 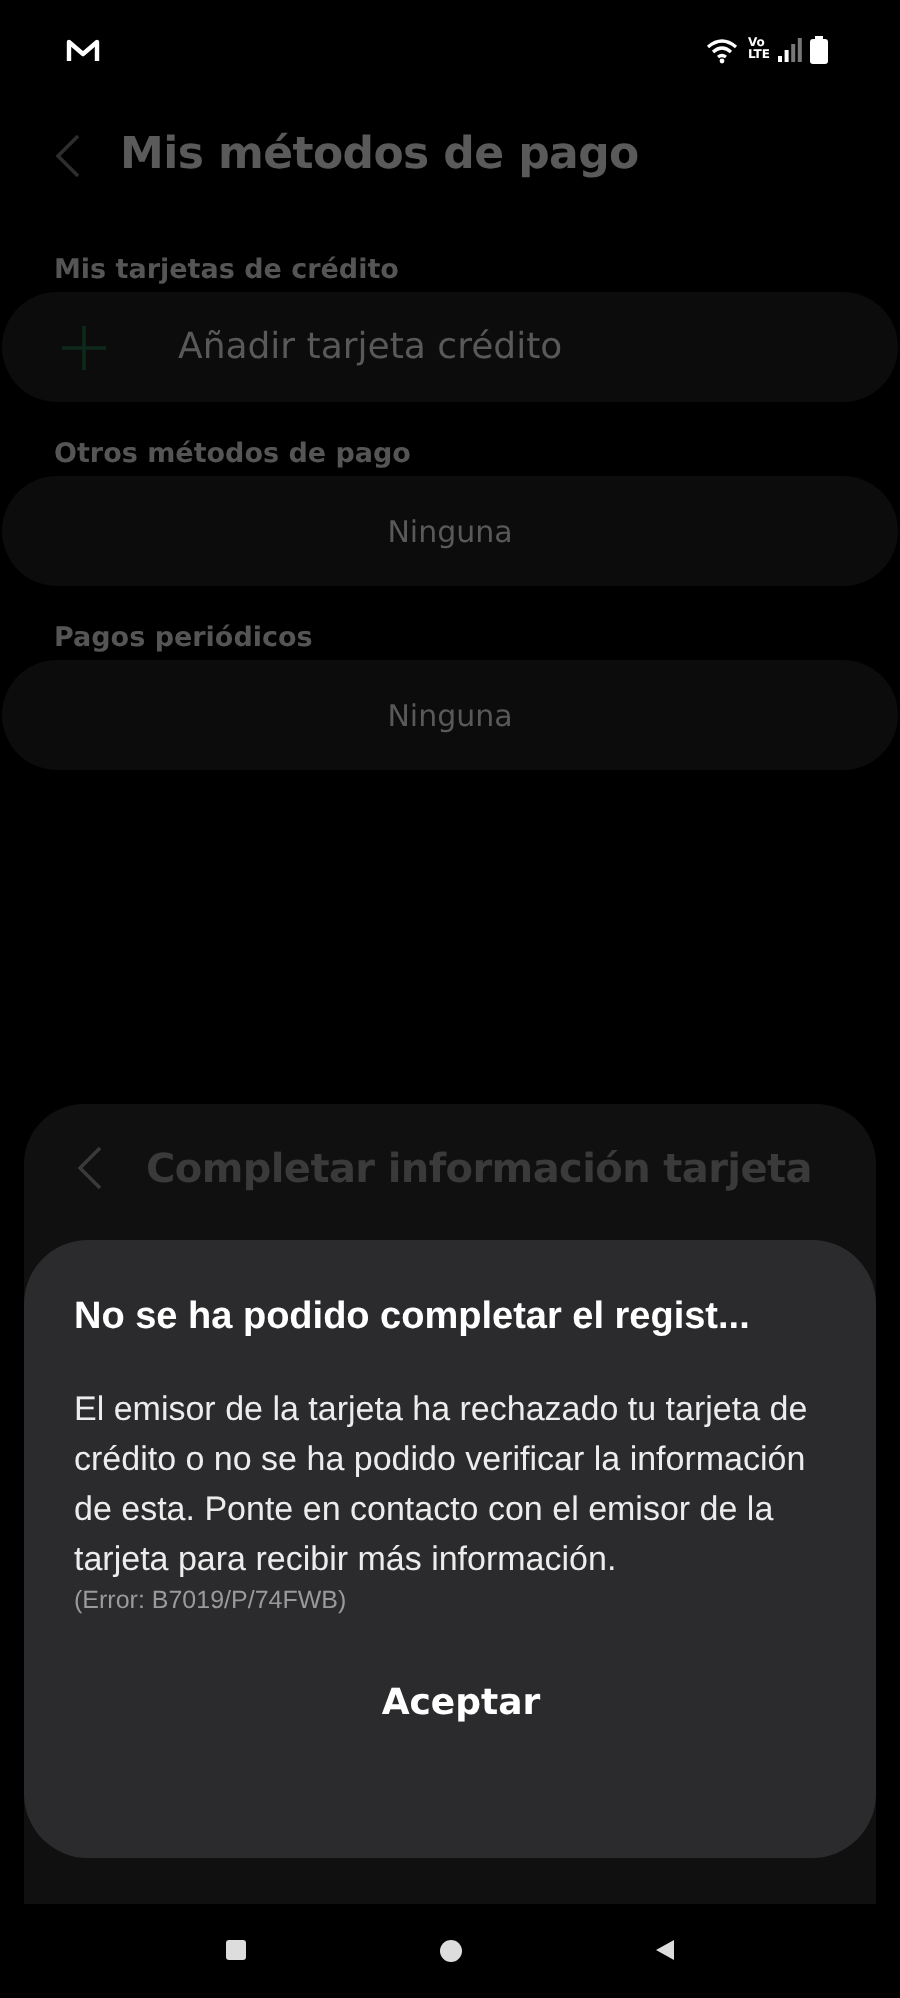 I want to click on signal-icon, so click(x=790, y=50).